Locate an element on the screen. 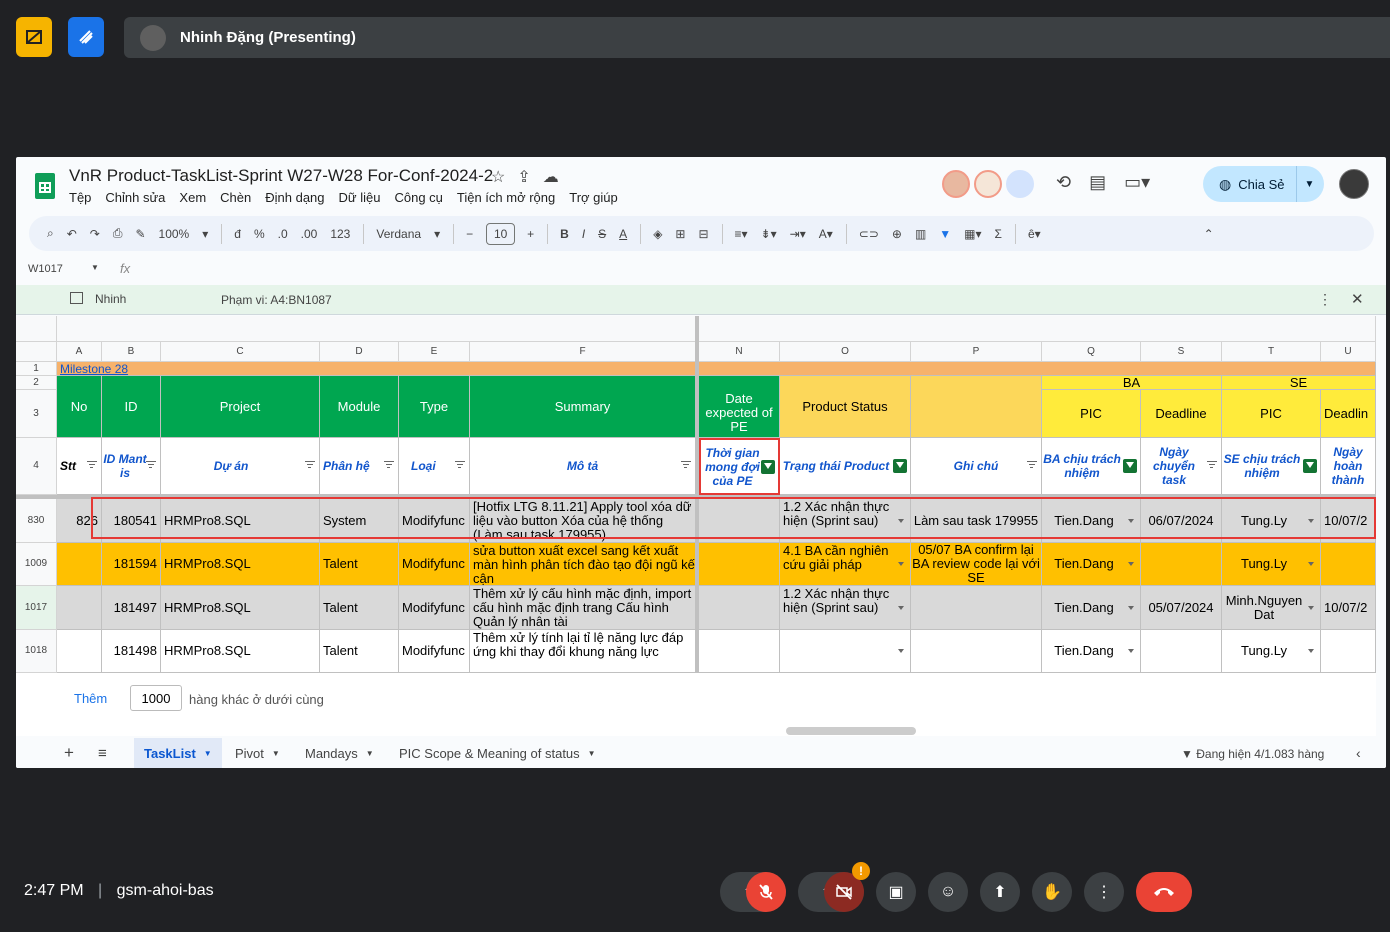 The width and height of the screenshot is (1390, 932). undo-icon: ↶ is located at coordinates (72, 234).